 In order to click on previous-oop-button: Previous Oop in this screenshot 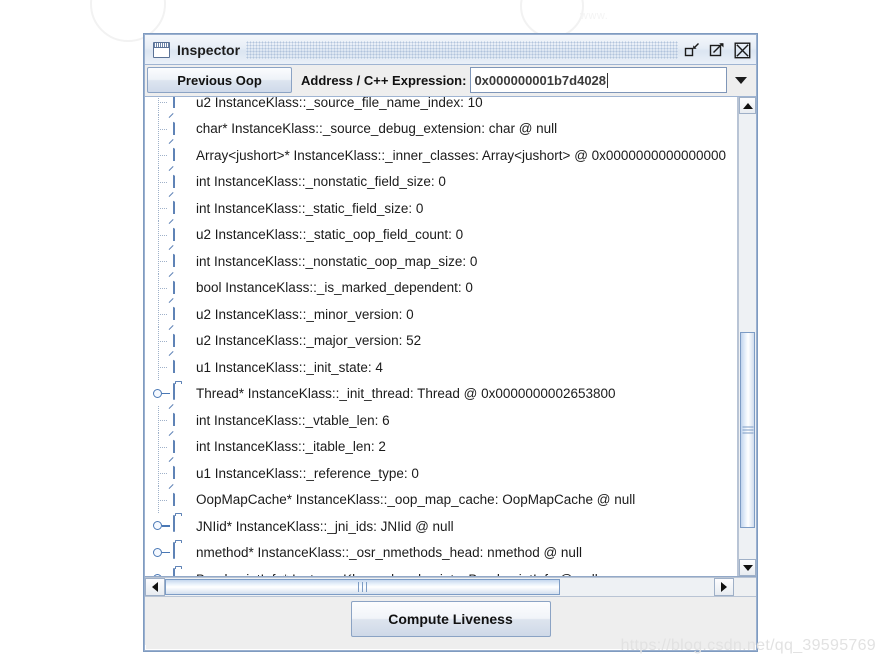, I will do `click(219, 80)`.